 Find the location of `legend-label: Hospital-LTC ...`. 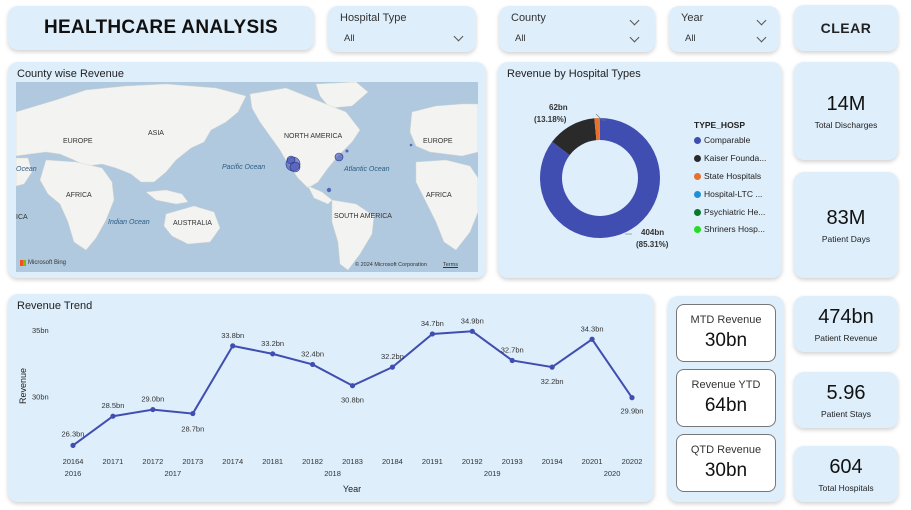

legend-label: Hospital-LTC ... is located at coordinates (733, 194).